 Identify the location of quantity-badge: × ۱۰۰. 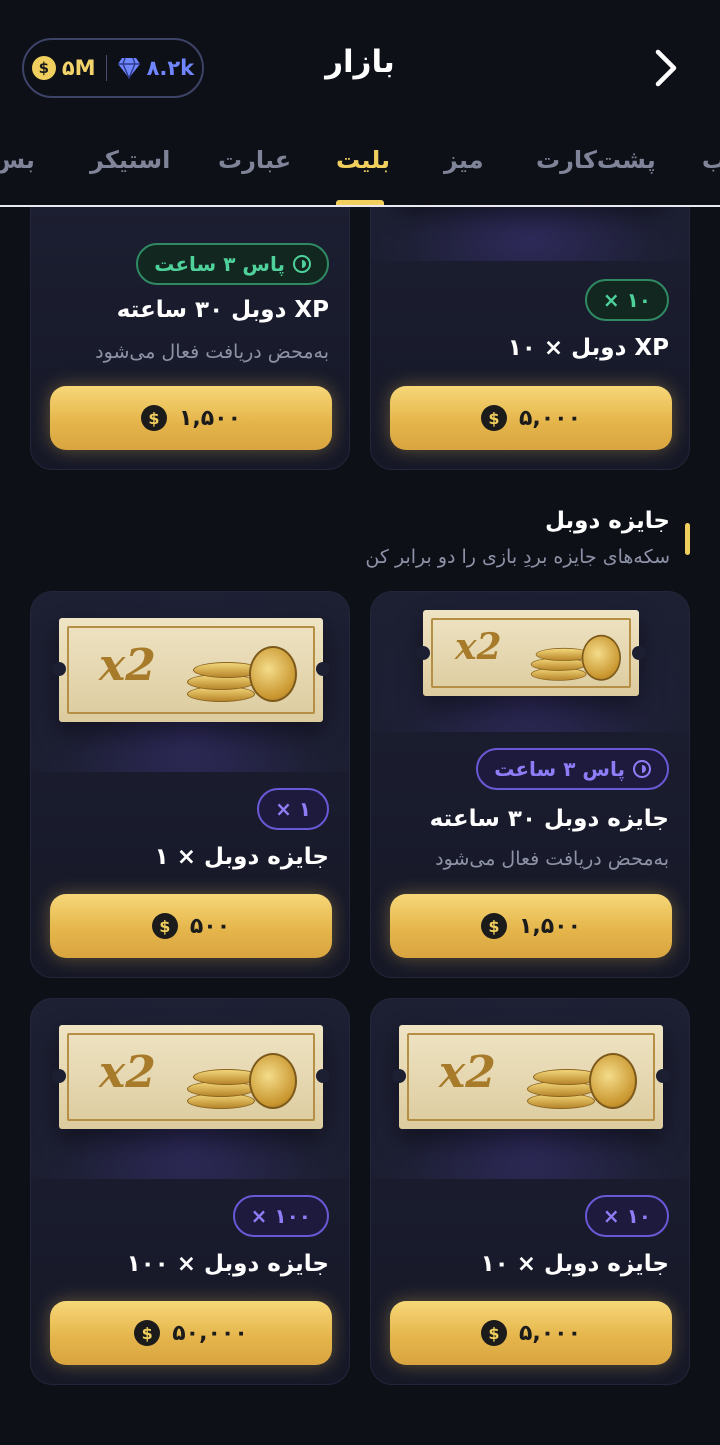
(280, 1216).